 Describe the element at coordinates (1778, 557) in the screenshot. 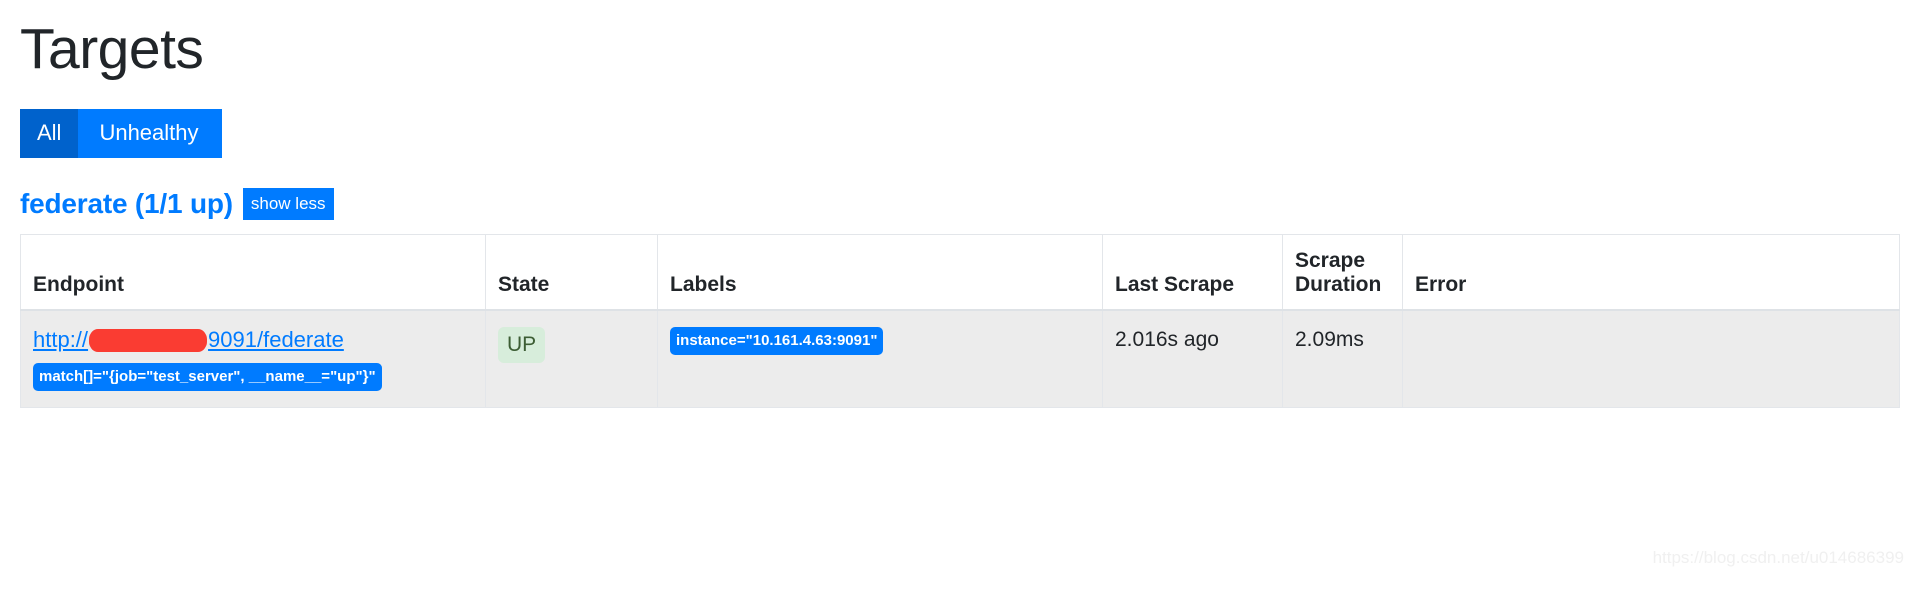

I see `watermark: https://blog.csdn.net/u014686399` at that location.